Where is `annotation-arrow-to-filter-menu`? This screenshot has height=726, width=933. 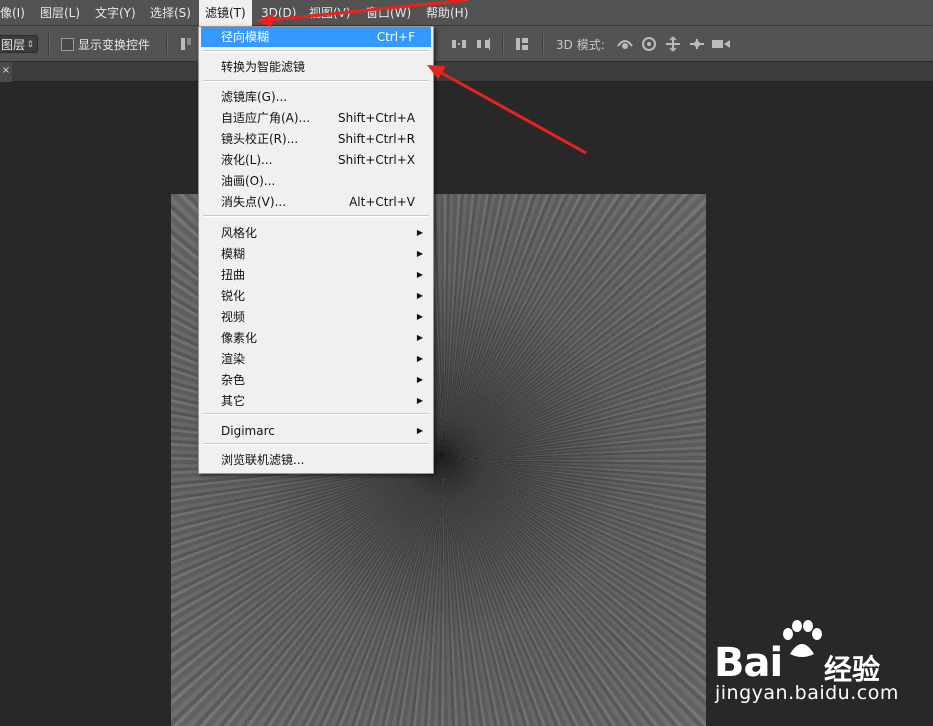 annotation-arrow-to-filter-menu is located at coordinates (362, 13).